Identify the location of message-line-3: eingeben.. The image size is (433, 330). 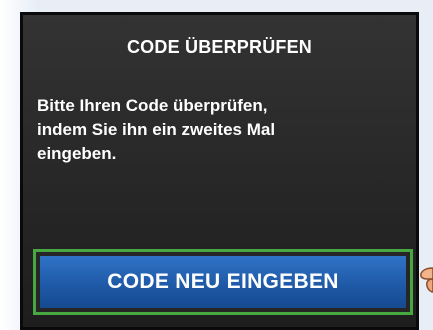
(77, 153).